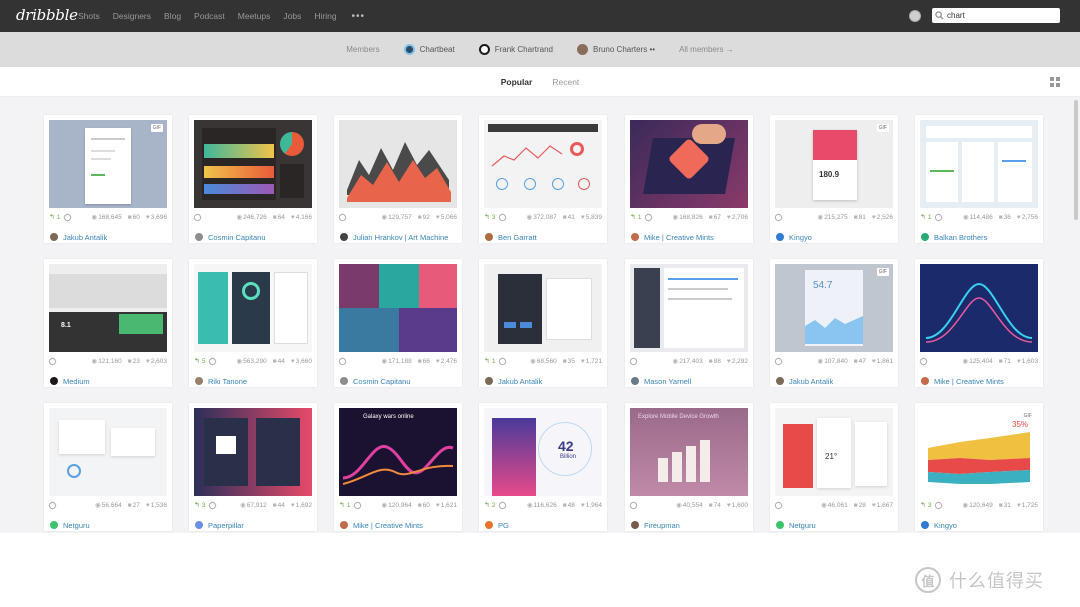 This screenshot has height=607, width=1080. I want to click on member-bruno-charters: Bruno Charters ••, so click(615, 49).